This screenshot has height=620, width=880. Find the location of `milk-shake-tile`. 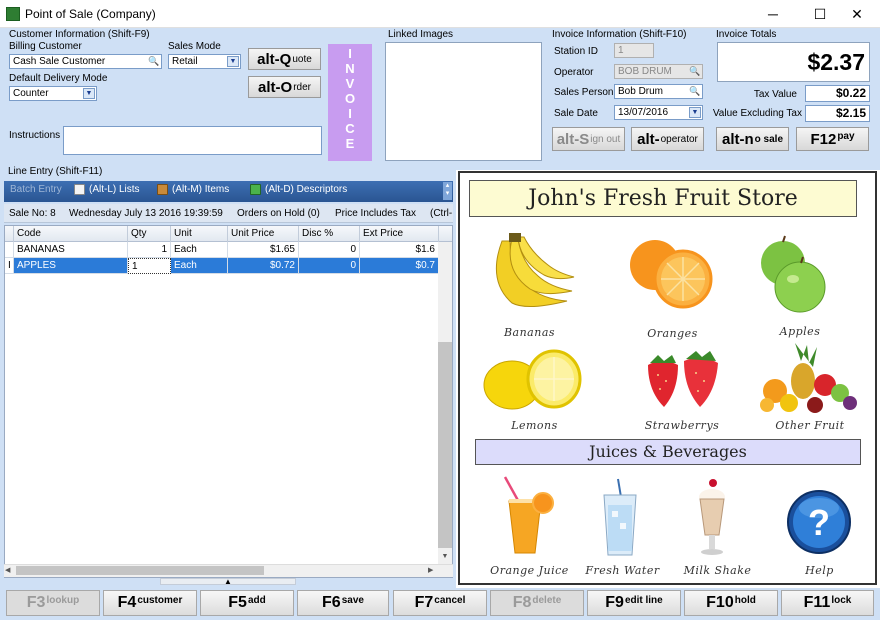

milk-shake-tile is located at coordinates (712, 516).